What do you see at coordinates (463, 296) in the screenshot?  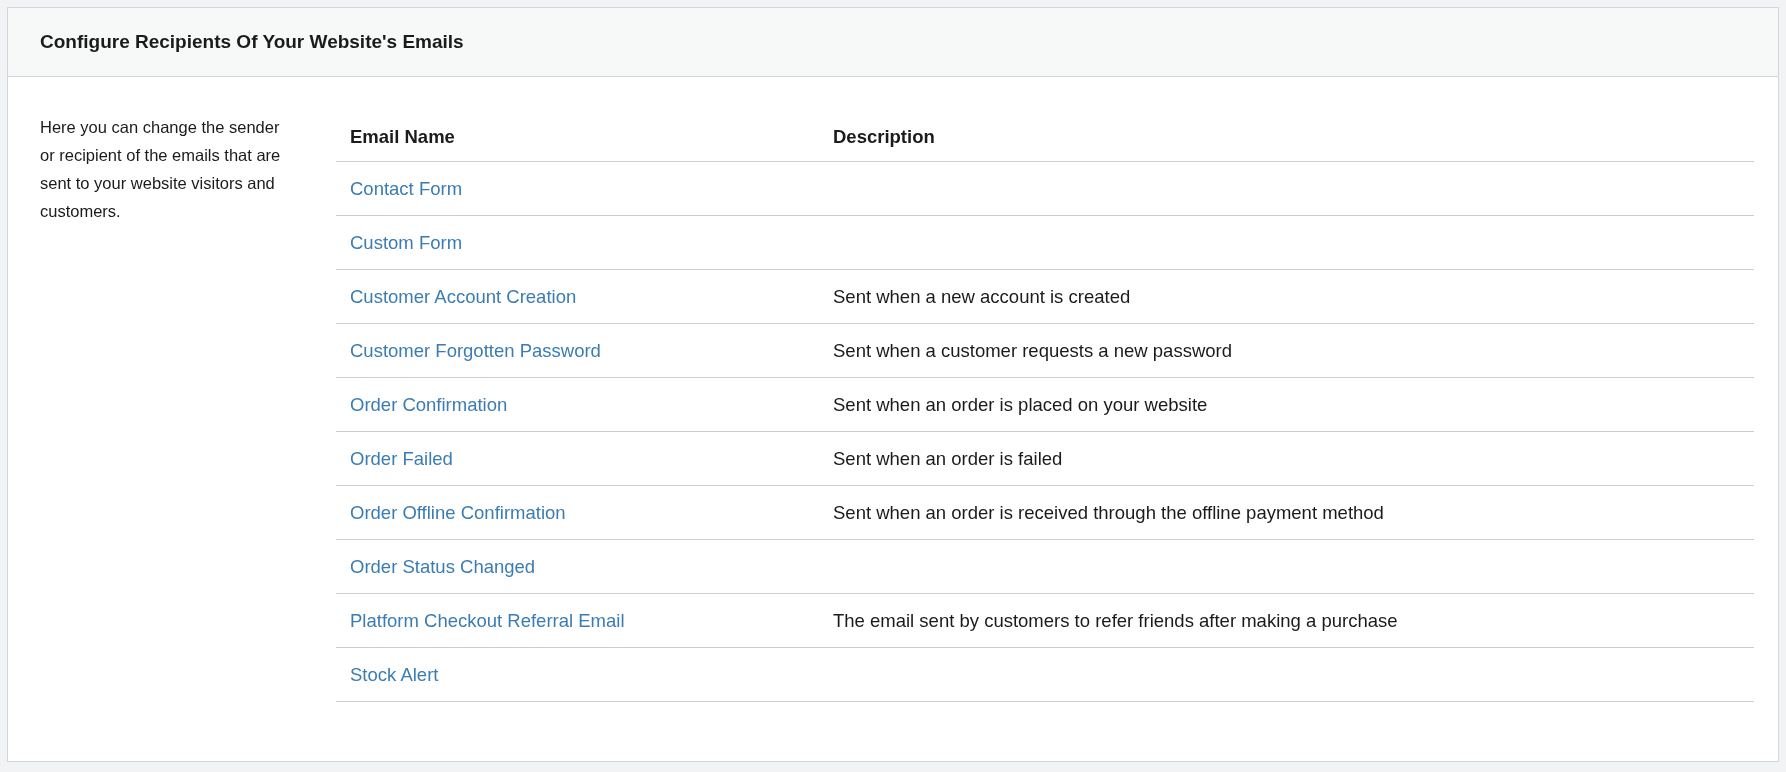 I see `email-name-link: Customer Account Creation` at bounding box center [463, 296].